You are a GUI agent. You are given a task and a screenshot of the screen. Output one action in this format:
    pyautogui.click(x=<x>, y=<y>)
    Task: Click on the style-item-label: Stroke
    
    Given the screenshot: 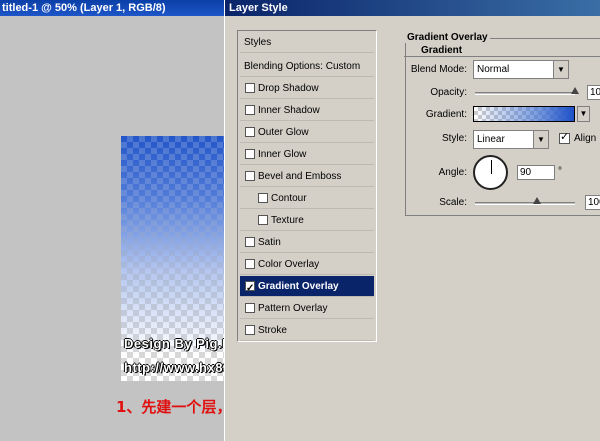 What is the action you would take?
    pyautogui.click(x=272, y=330)
    